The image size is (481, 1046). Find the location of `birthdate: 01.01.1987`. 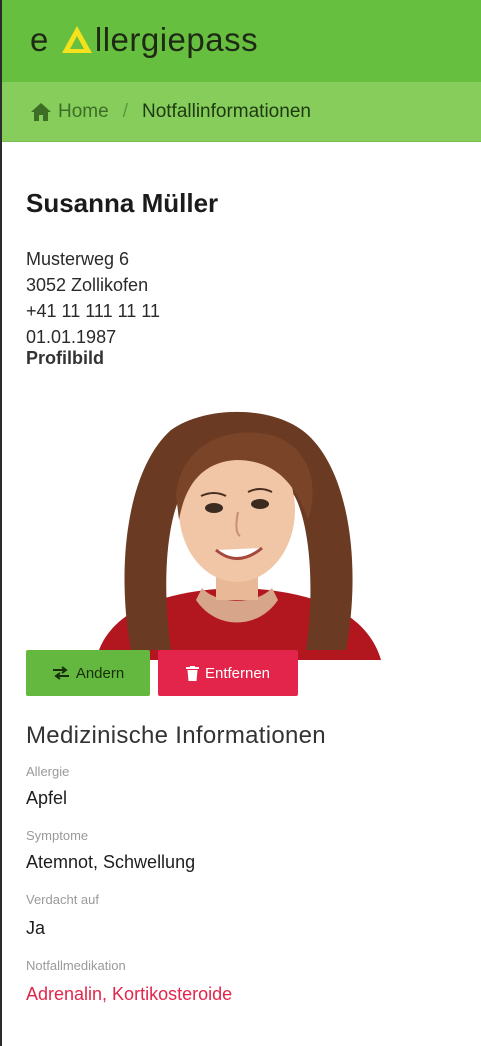

birthdate: 01.01.1987 is located at coordinates (71, 337).